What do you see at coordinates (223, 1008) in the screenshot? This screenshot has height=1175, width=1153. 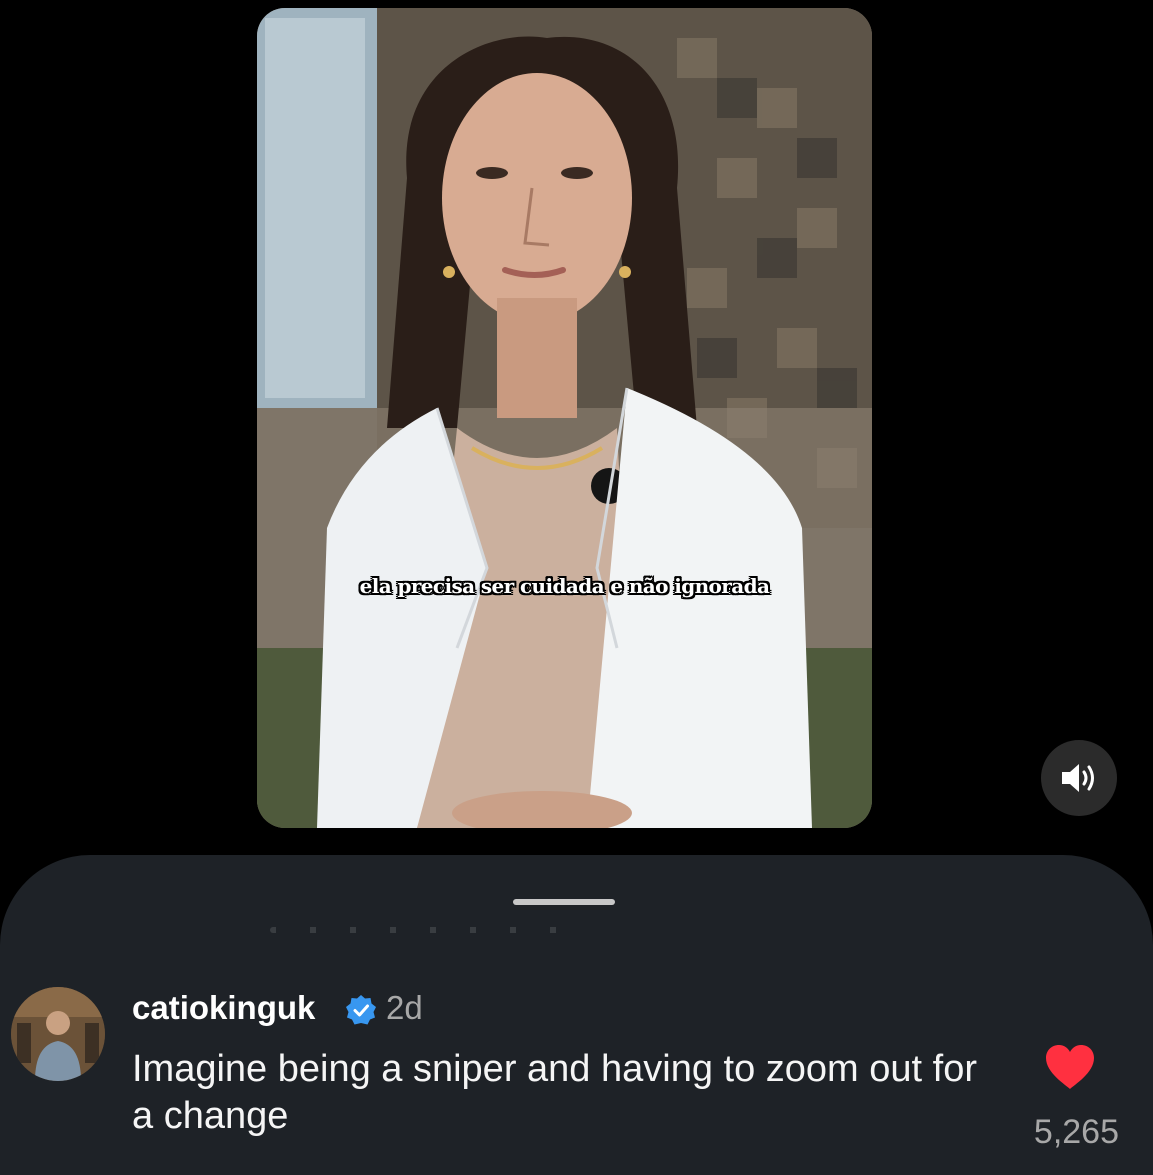 I see `comment-username: catiokinguk` at bounding box center [223, 1008].